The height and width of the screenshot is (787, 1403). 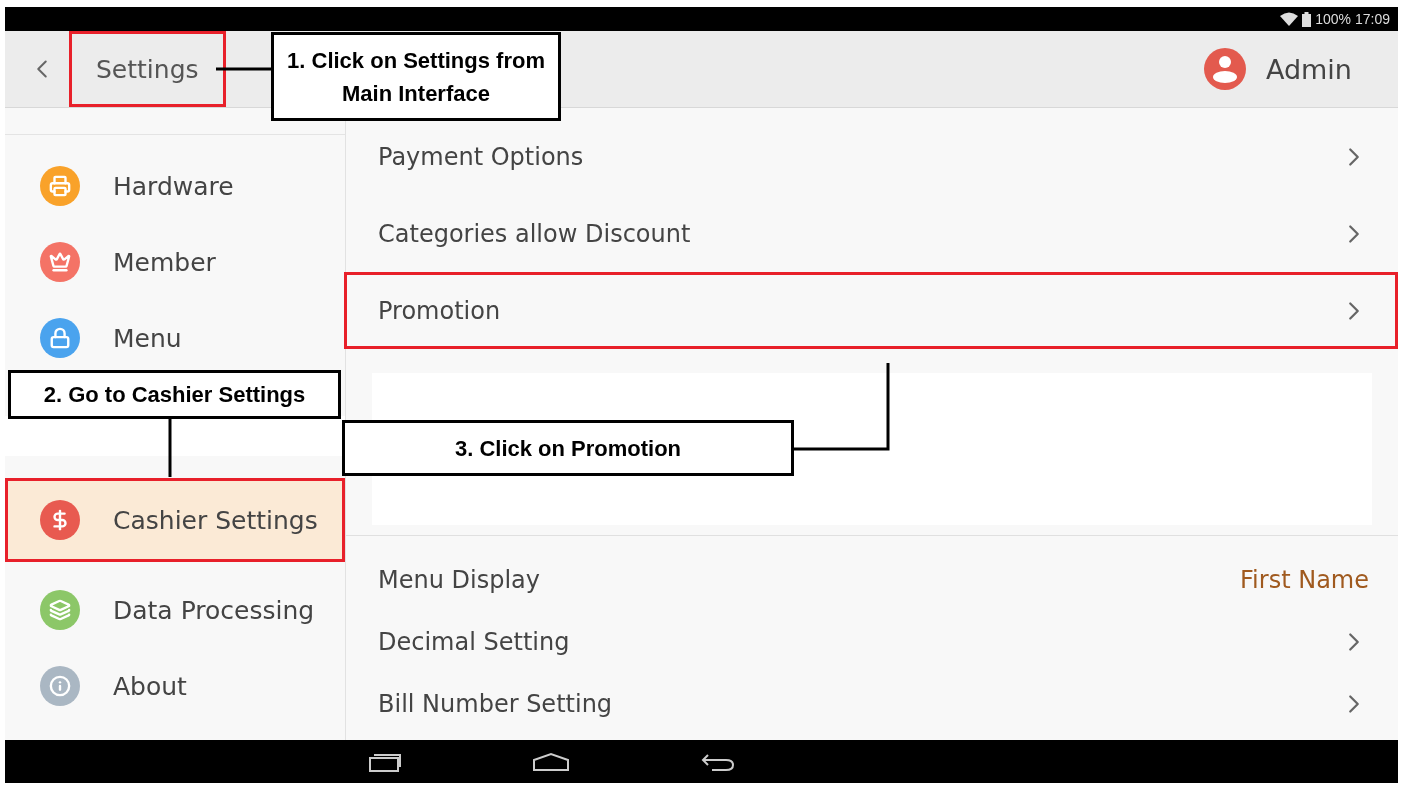 What do you see at coordinates (175, 520) in the screenshot?
I see `sidebar-item: Cashier Settings` at bounding box center [175, 520].